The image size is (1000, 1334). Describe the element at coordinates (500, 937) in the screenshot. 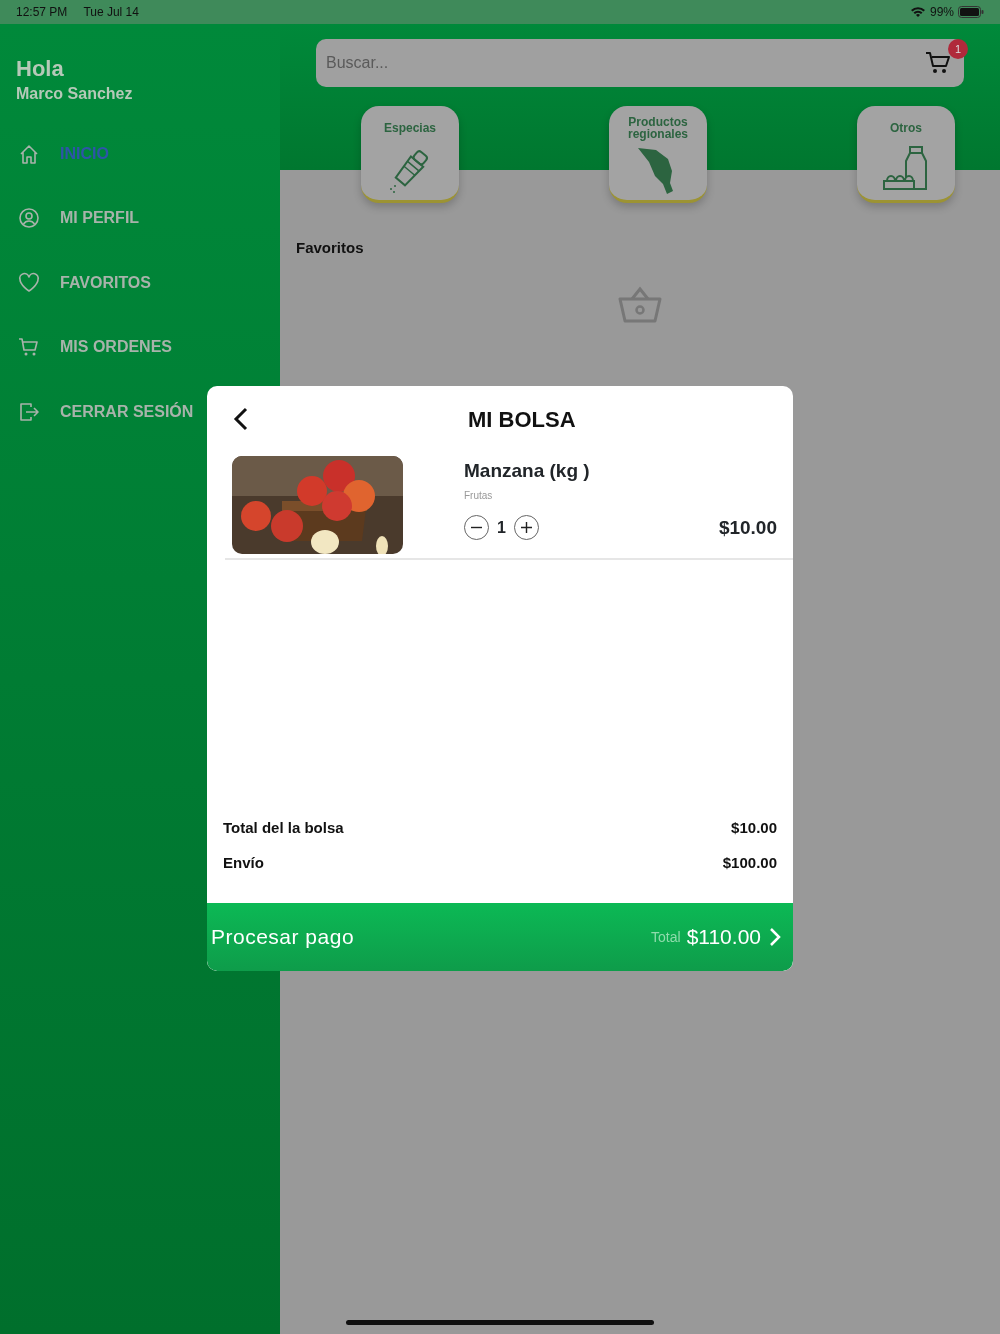

I see `checkout-button: Procesar pago Total $110.00` at that location.